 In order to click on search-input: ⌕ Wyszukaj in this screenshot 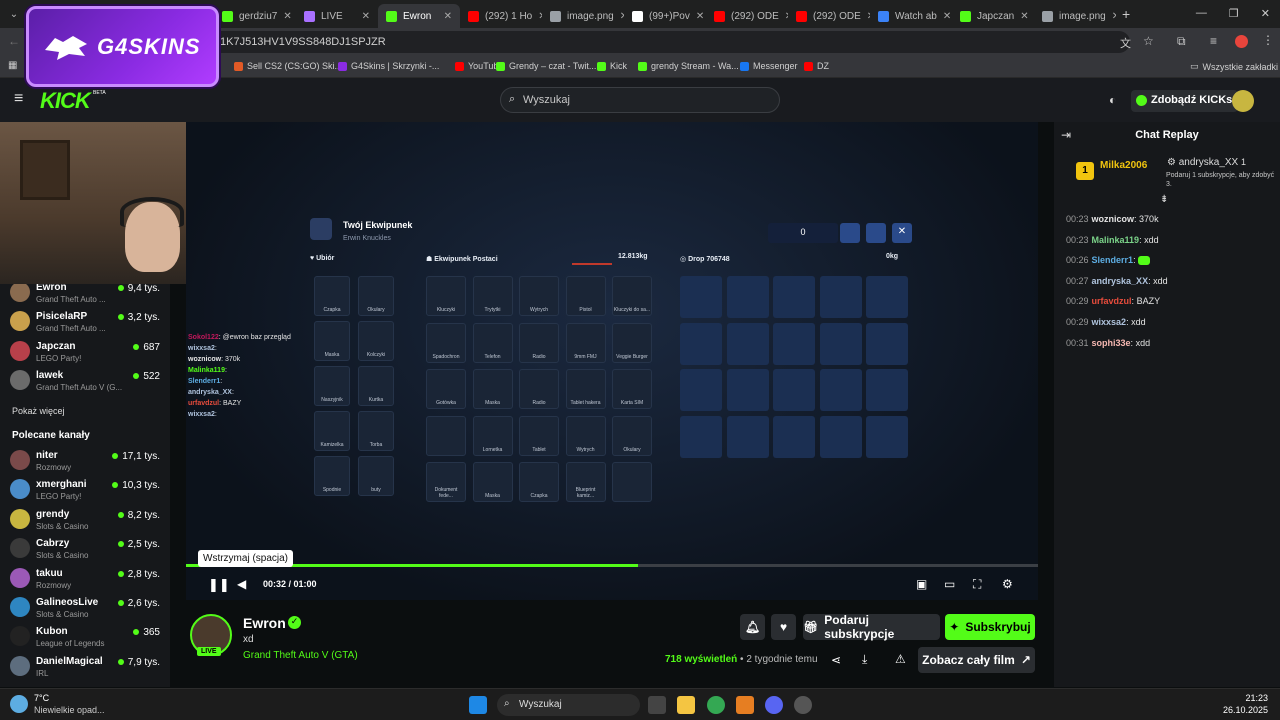, I will do `click(640, 100)`.